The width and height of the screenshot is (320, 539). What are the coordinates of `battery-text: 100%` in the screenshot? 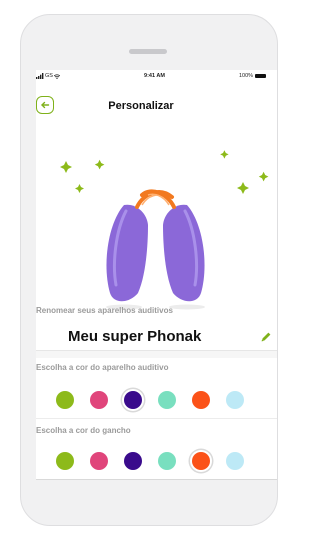 It's located at (246, 76).